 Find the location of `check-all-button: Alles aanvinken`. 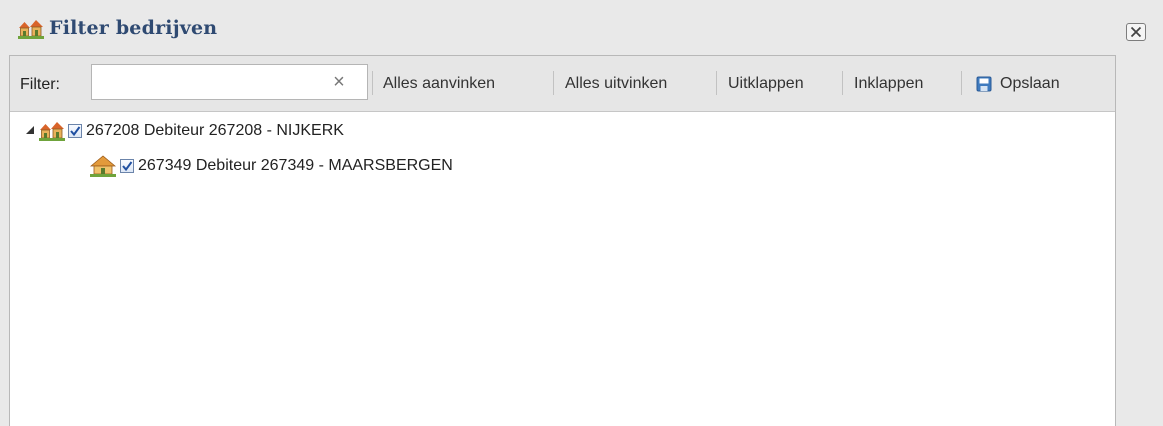

check-all-button: Alles aanvinken is located at coordinates (439, 84).